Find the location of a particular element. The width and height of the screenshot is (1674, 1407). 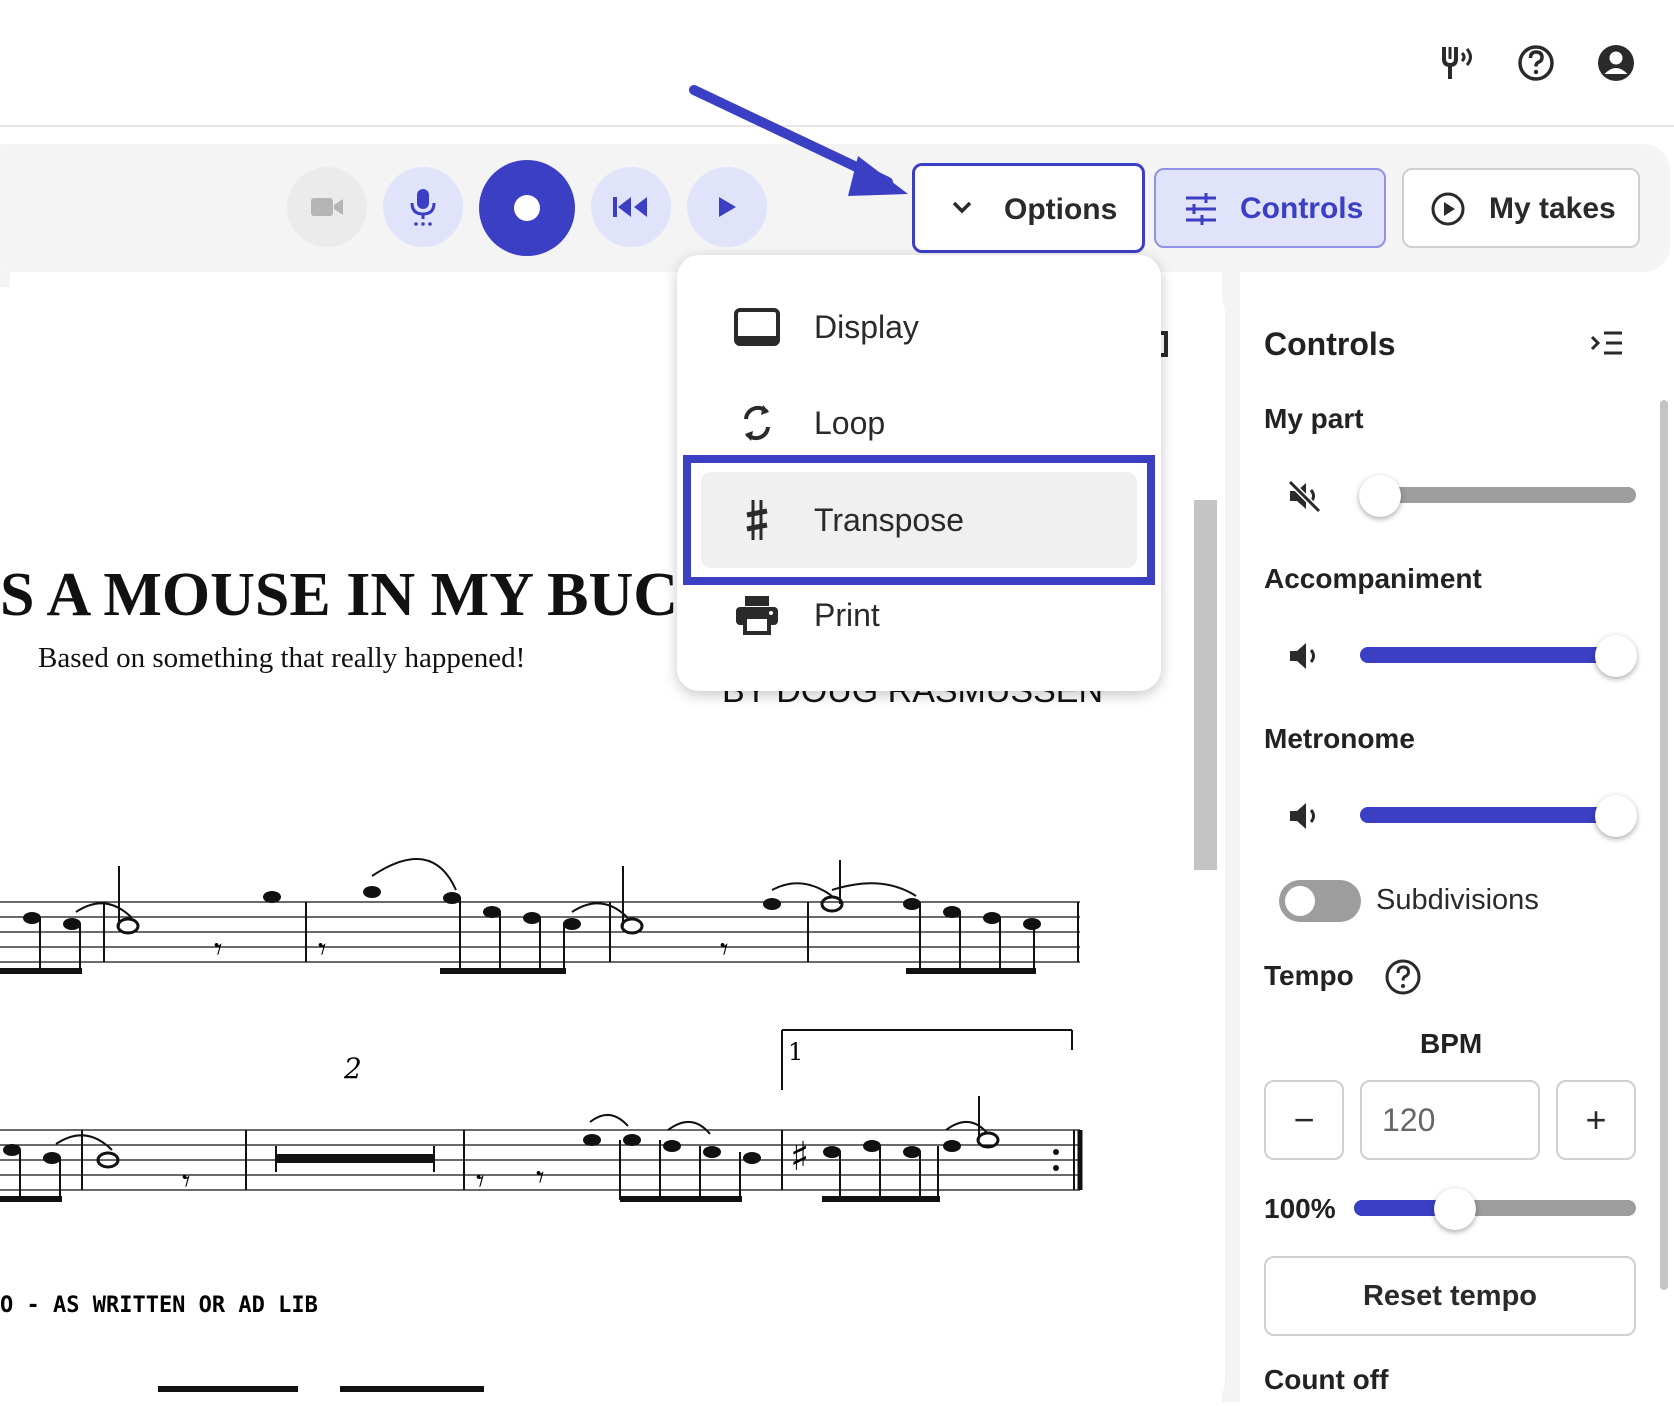

score-subtitle: Based on something that really happened! is located at coordinates (282, 658).